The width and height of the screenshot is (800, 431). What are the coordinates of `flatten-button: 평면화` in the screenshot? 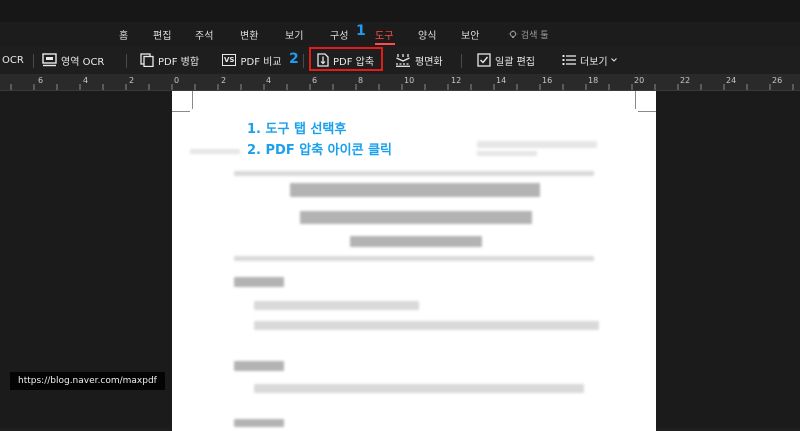 It's located at (419, 60).